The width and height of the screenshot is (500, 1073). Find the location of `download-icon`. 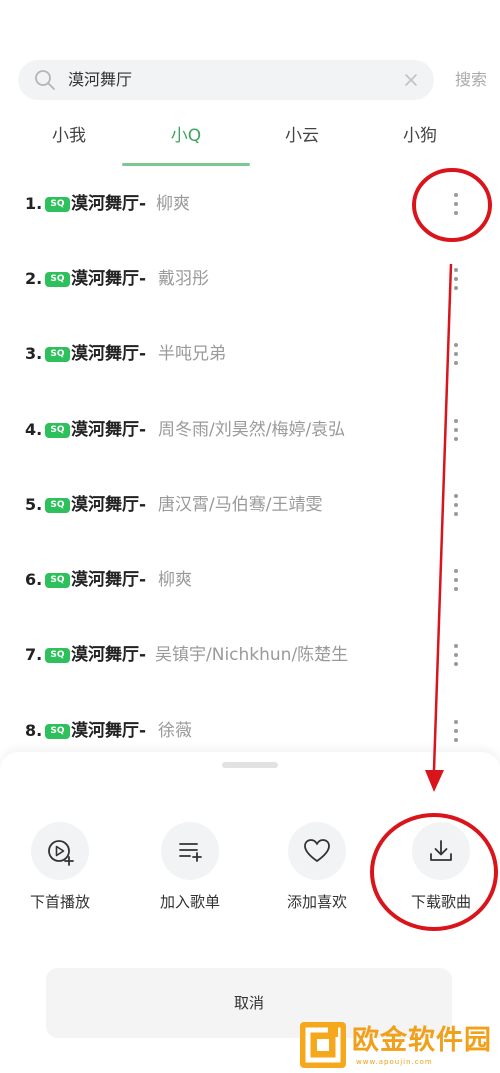

download-icon is located at coordinates (441, 850).